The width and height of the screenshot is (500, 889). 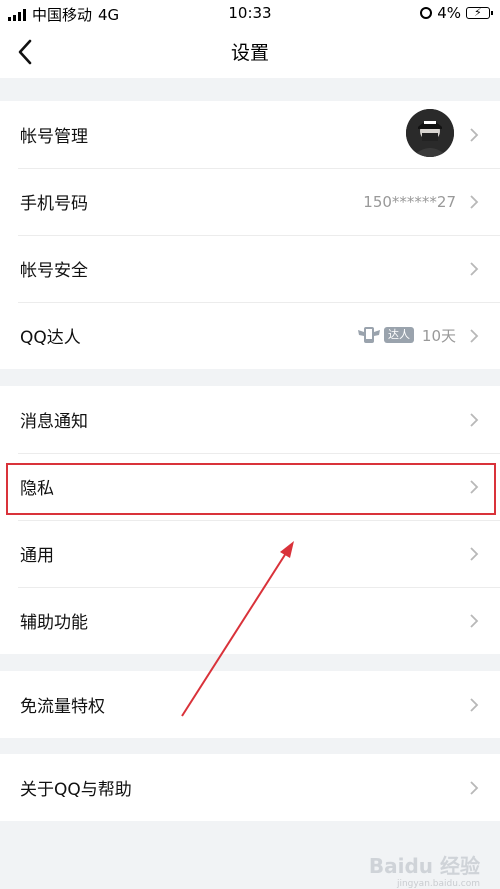 What do you see at coordinates (250, 486) in the screenshot?
I see `settings-item-privacy: 隐私` at bounding box center [250, 486].